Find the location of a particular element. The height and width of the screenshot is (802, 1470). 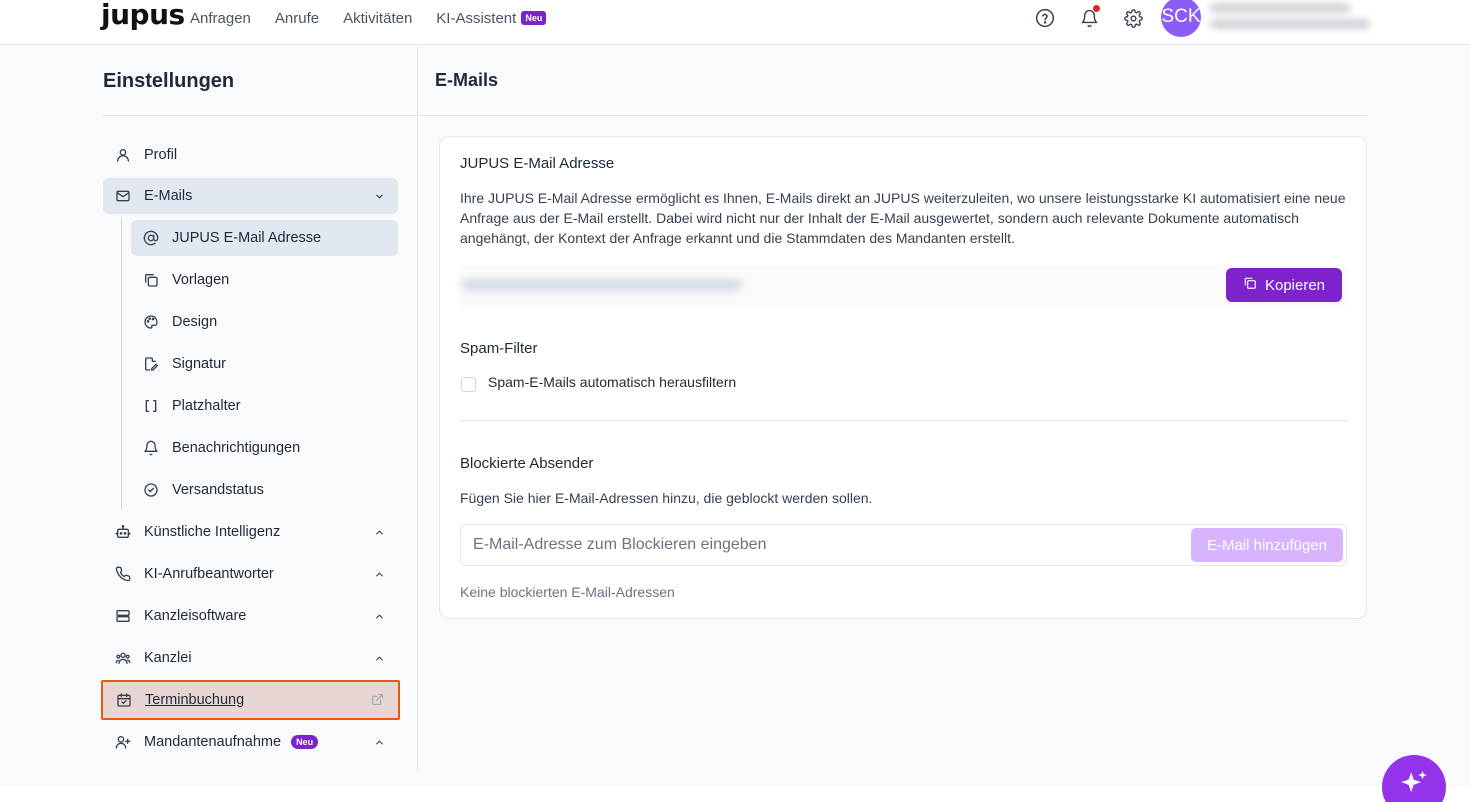

sidebar-item-label: Benachrichtigungen is located at coordinates (236, 448).